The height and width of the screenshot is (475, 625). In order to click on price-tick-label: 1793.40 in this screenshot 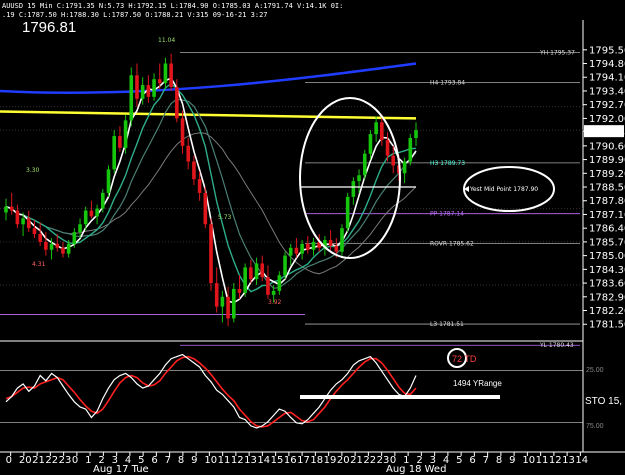, I will do `click(607, 91)`.